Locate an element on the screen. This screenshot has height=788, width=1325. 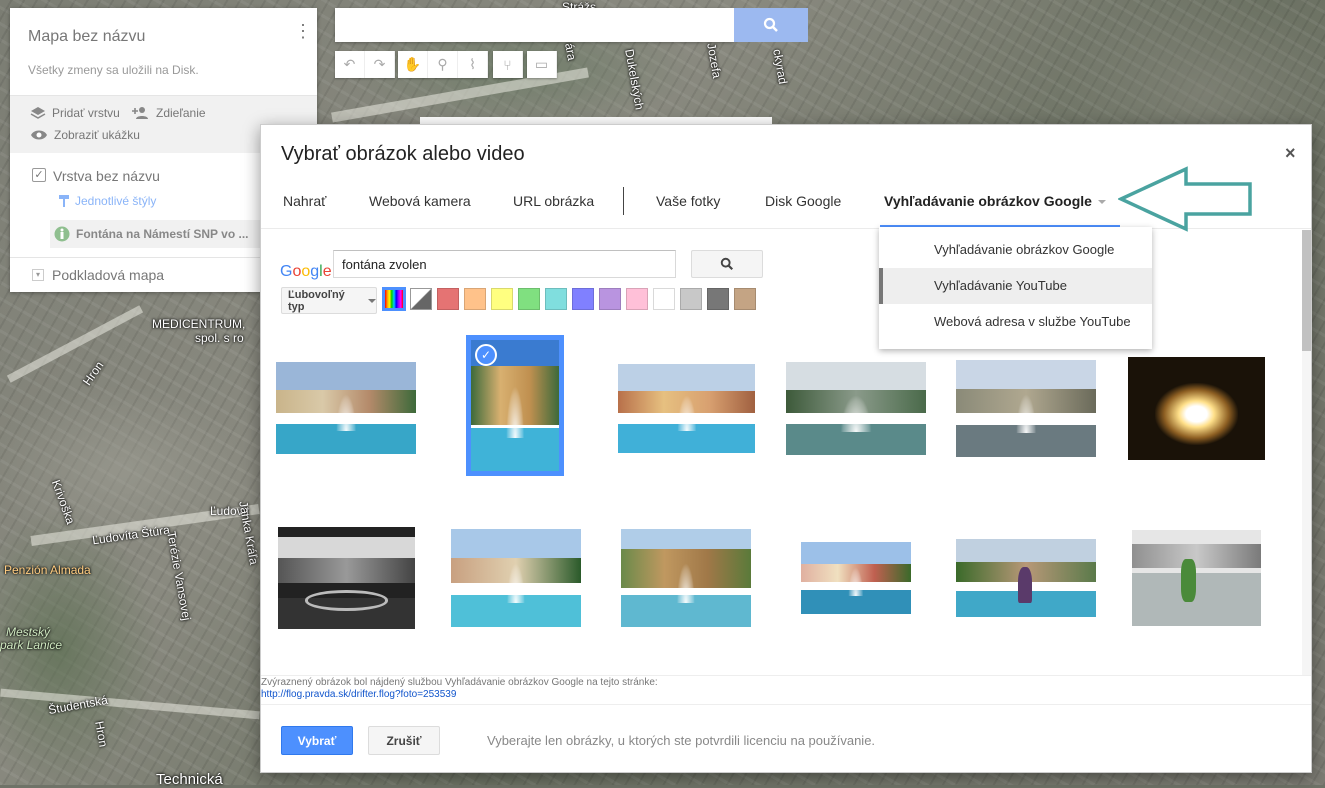
menu-item-youtube-search: Vyhľadávanie YouTube is located at coordinates (1015, 286).